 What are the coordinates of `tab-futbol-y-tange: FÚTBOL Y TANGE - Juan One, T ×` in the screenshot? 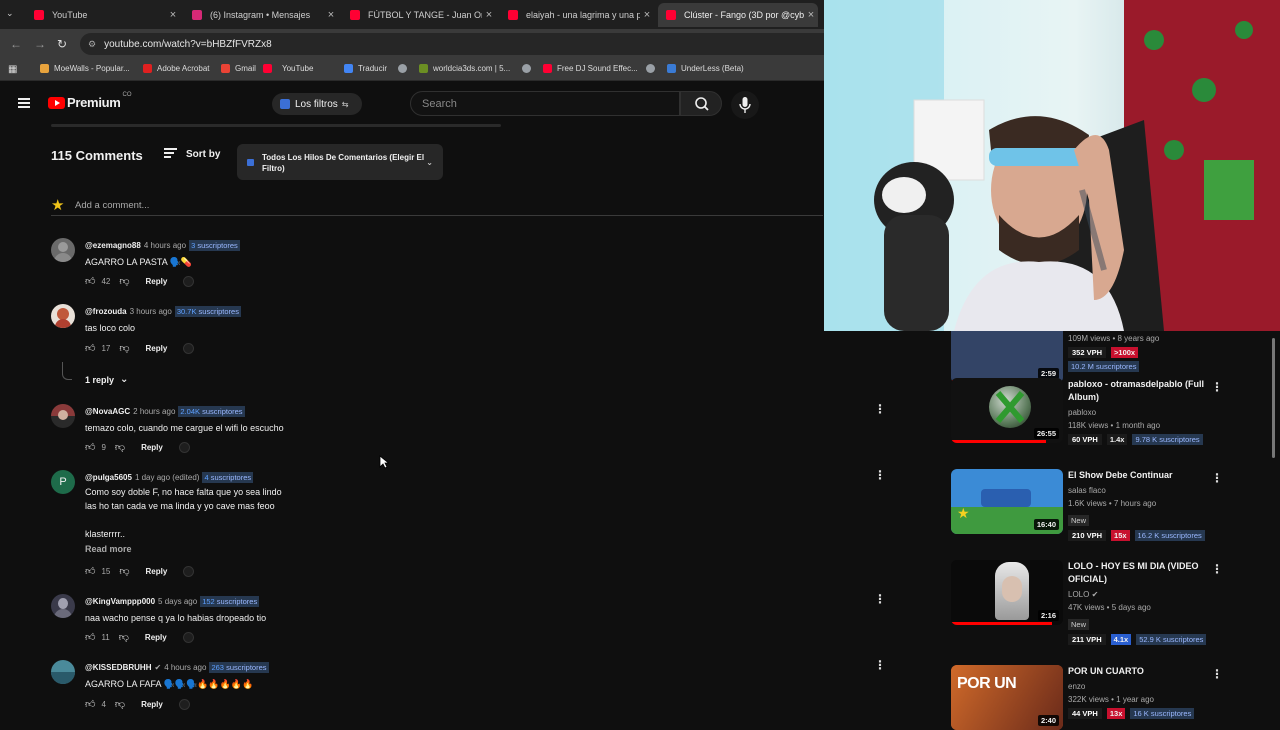 It's located at (419, 15).